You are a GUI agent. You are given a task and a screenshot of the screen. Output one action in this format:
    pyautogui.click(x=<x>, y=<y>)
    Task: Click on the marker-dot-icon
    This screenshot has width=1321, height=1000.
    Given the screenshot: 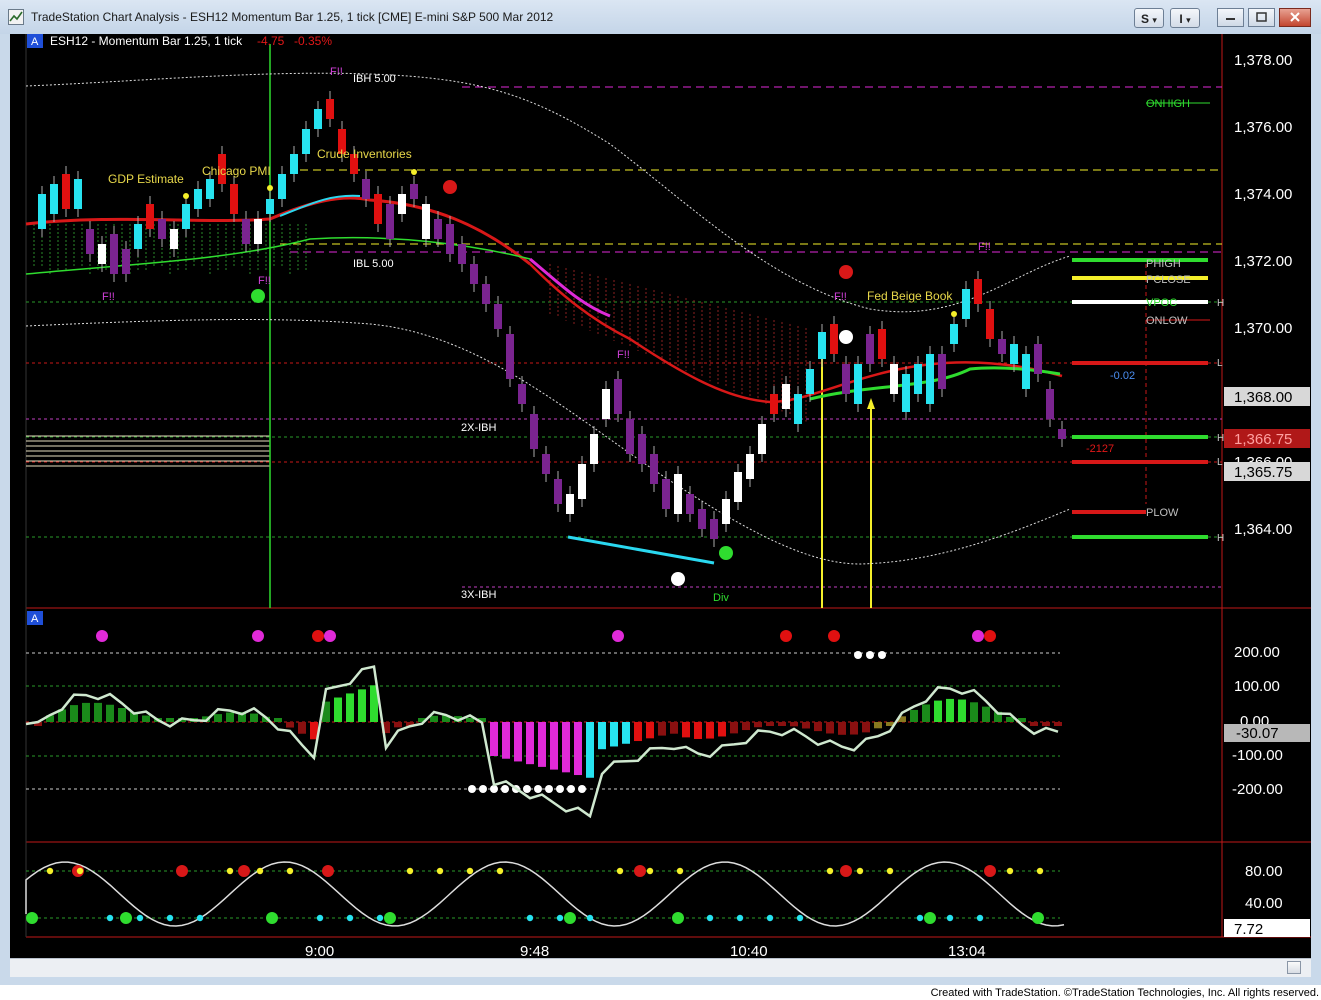 What is the action you would take?
    pyautogui.click(x=186, y=196)
    